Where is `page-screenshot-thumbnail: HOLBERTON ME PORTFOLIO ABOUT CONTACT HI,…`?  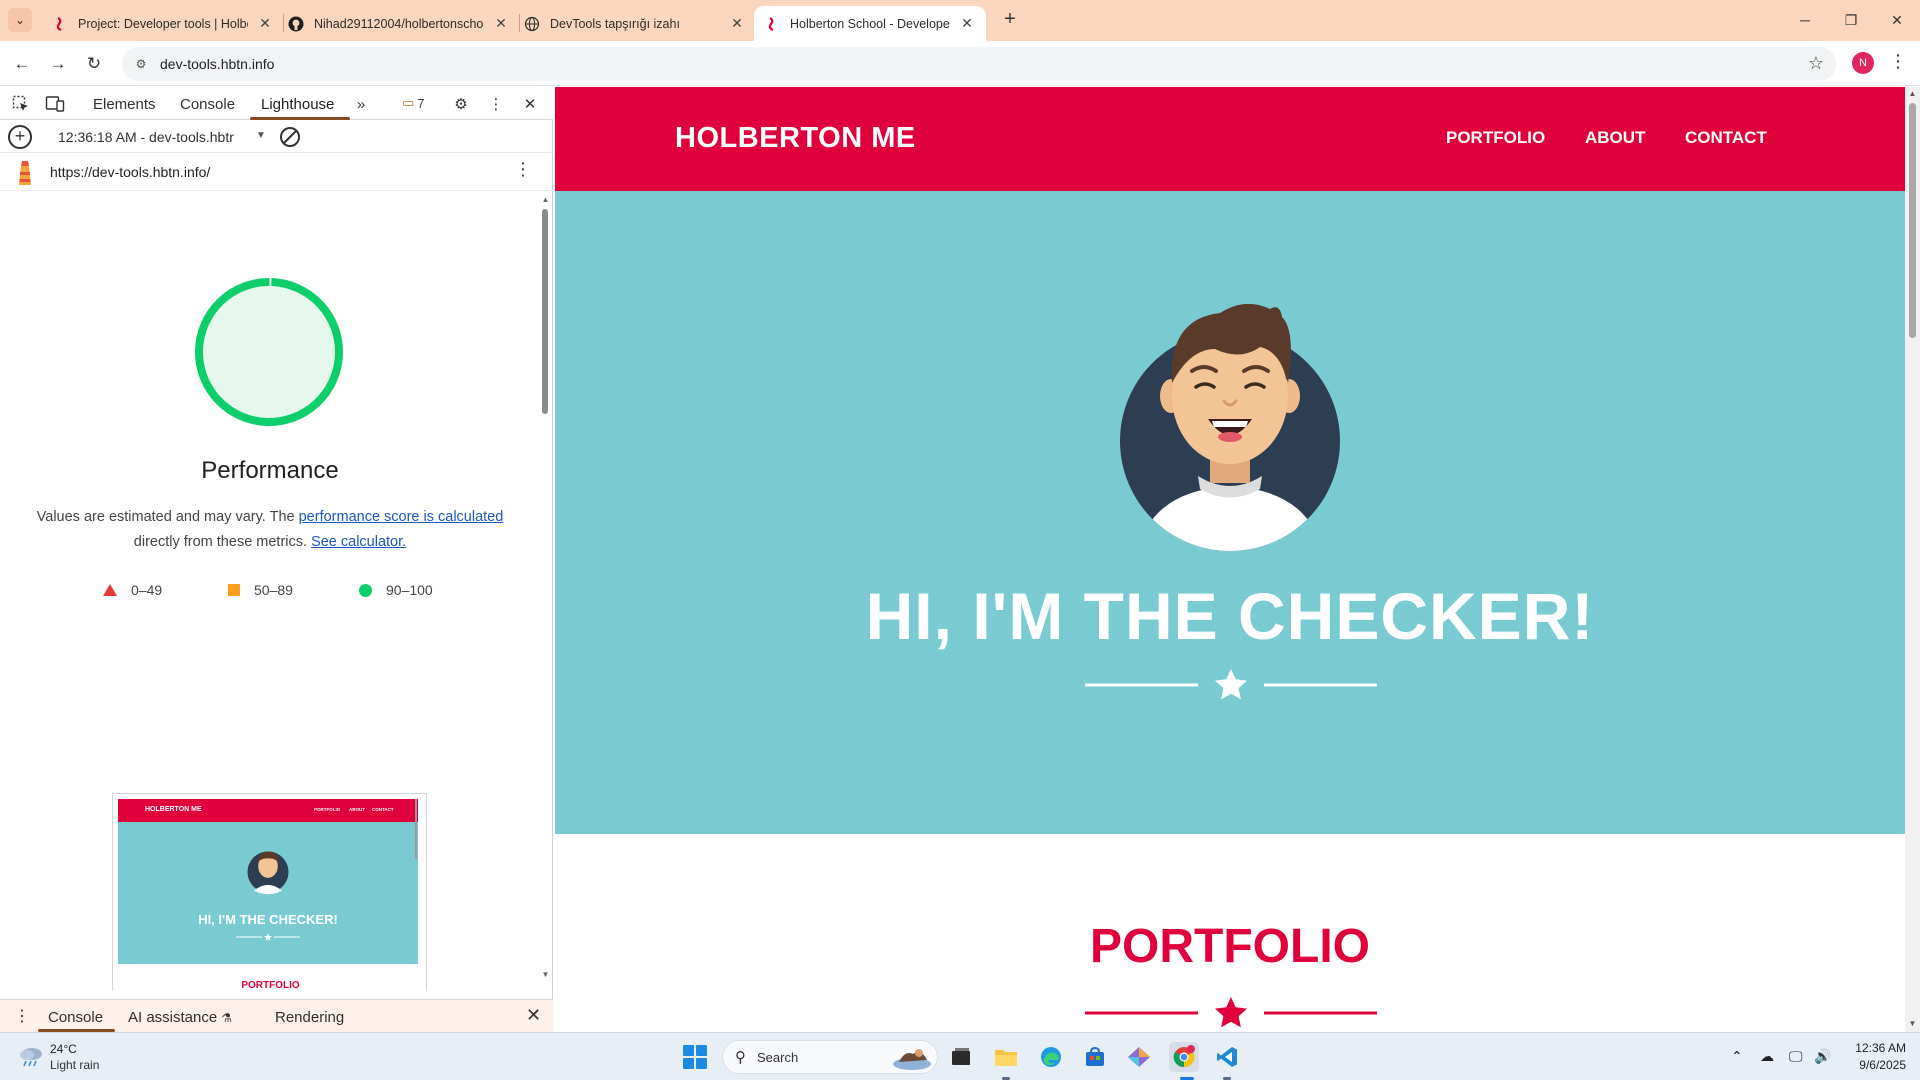 page-screenshot-thumbnail: HOLBERTON ME PORTFOLIO ABOUT CONTACT HI,… is located at coordinates (269, 892).